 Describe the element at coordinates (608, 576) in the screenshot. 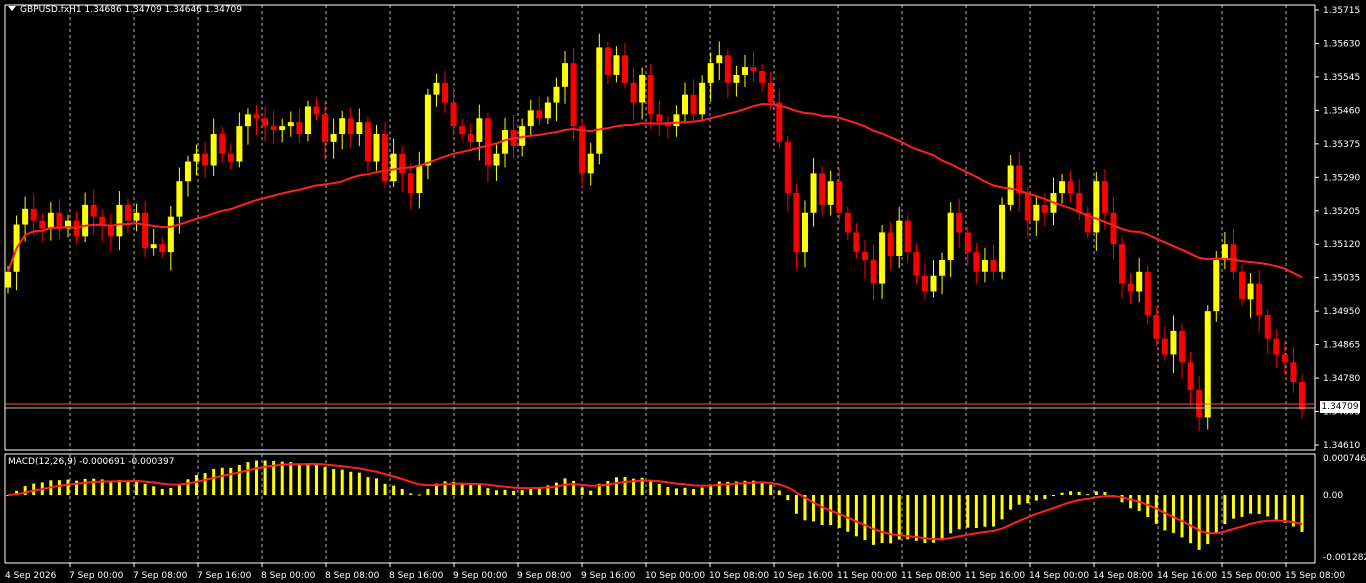

I see `x-tick-label: 9 Sep 16:00` at that location.